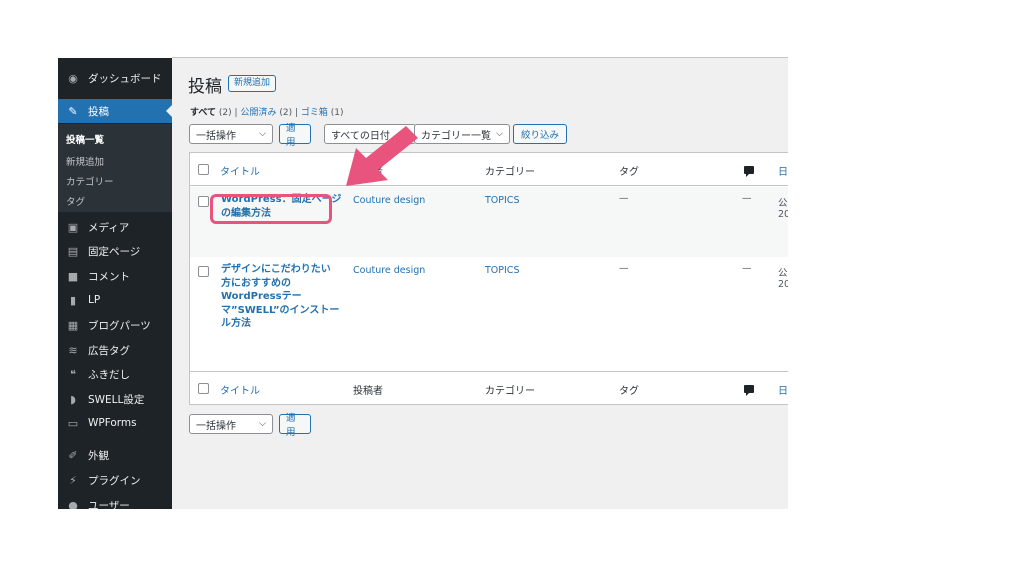  I want to click on sidebar-item-label: ユーザー, so click(109, 504).